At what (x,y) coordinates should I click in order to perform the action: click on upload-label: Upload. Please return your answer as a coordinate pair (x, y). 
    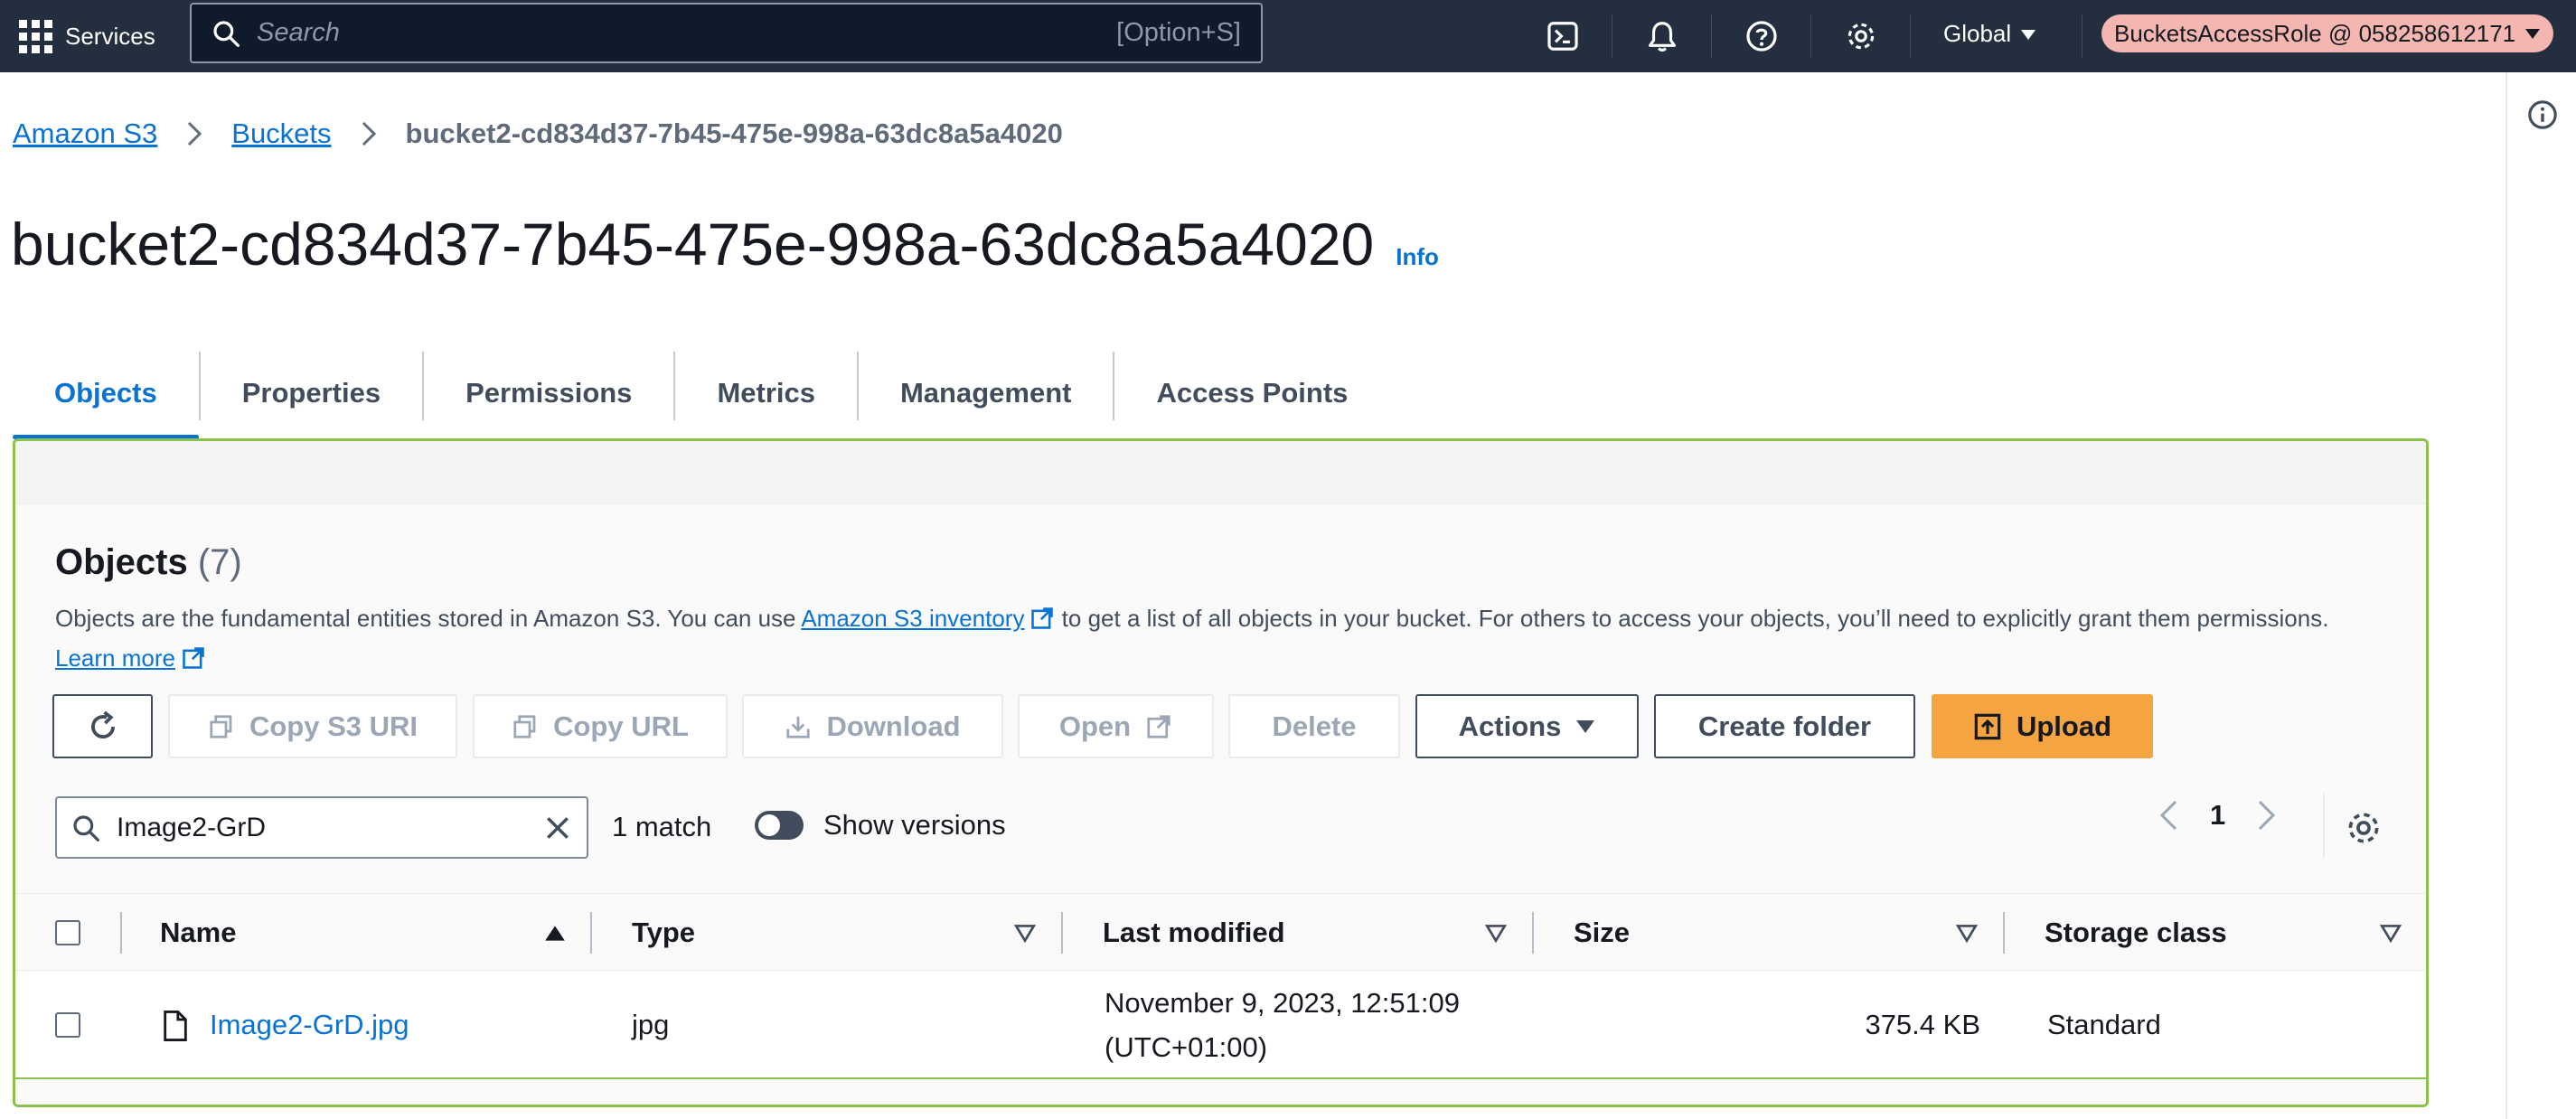
    Looking at the image, I should click on (2064, 726).